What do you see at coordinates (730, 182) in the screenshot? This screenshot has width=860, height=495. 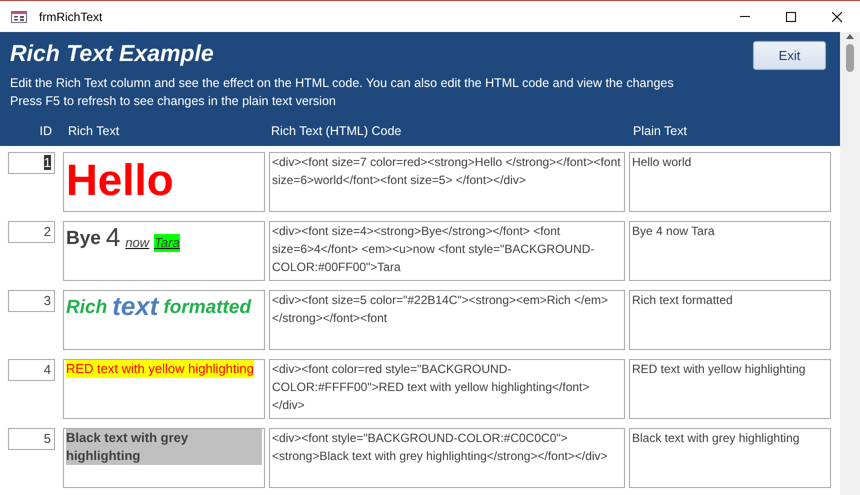 I see `plain-text-field: Hello world` at bounding box center [730, 182].